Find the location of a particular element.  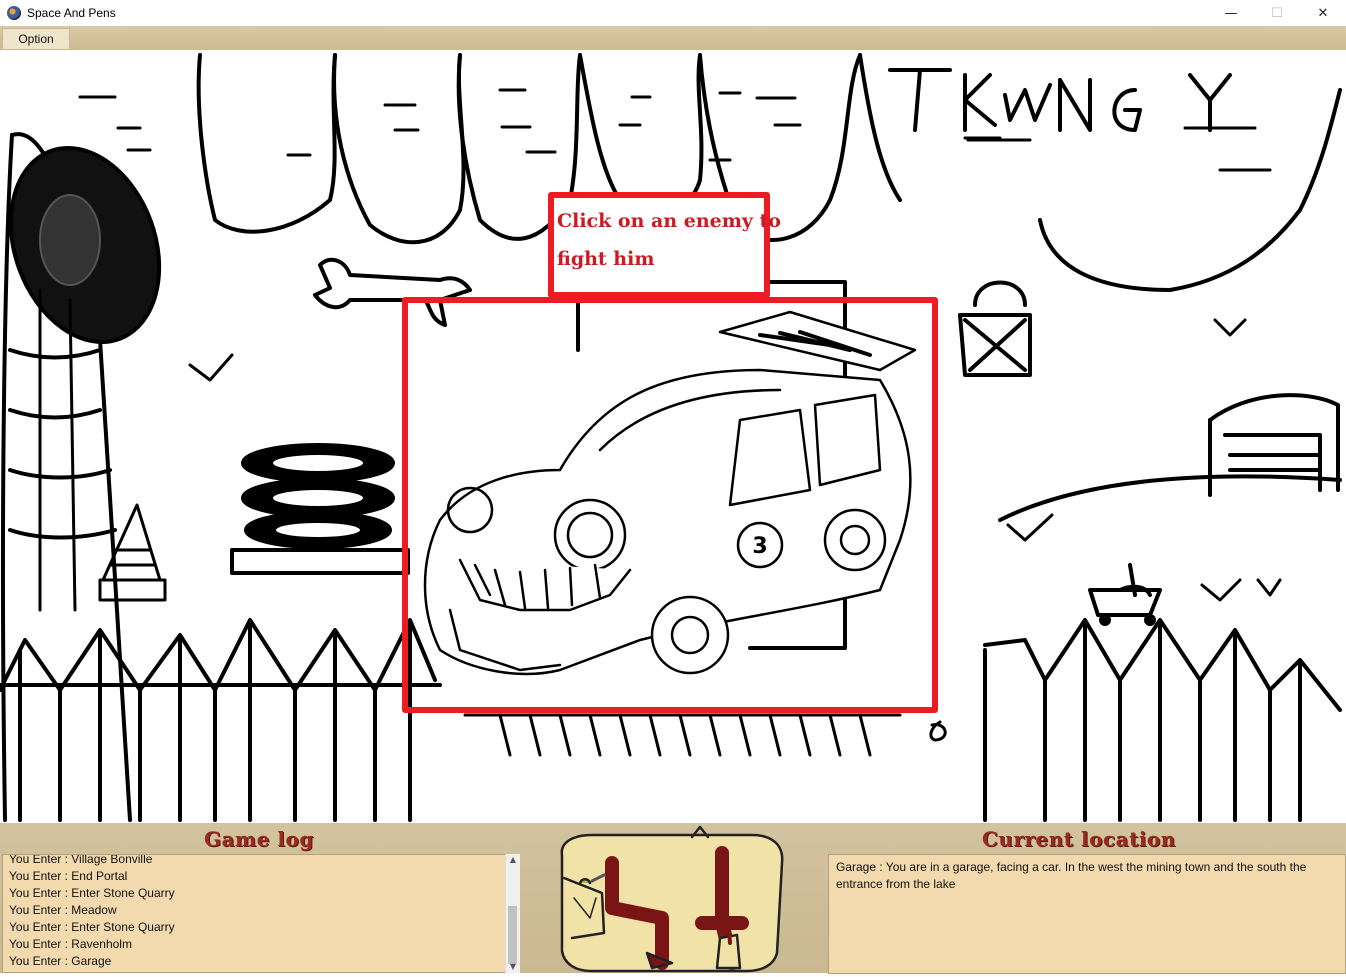

log-entry: You Enter : Village Bonville is located at coordinates (81, 860).